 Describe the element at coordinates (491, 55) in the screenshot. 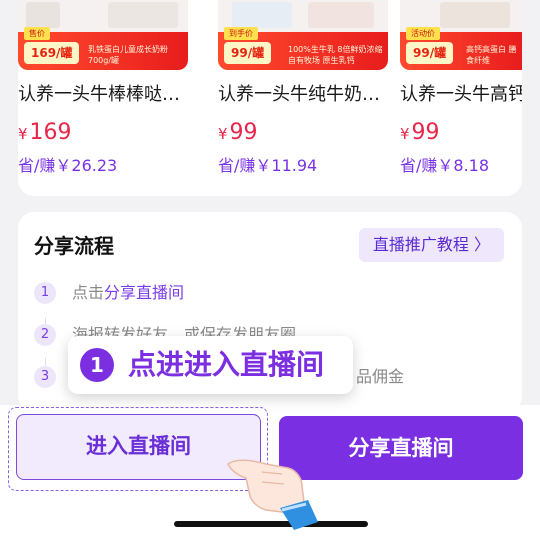

I see `promo-desc: 高钙高蛋白 膳食纤维` at that location.